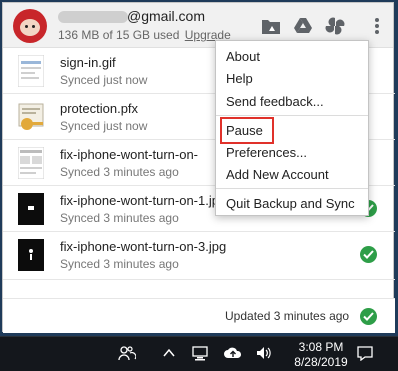 The height and width of the screenshot is (371, 398). What do you see at coordinates (143, 200) in the screenshot?
I see `file-name: fix-iphone-wont-turn-on-1.jpg` at bounding box center [143, 200].